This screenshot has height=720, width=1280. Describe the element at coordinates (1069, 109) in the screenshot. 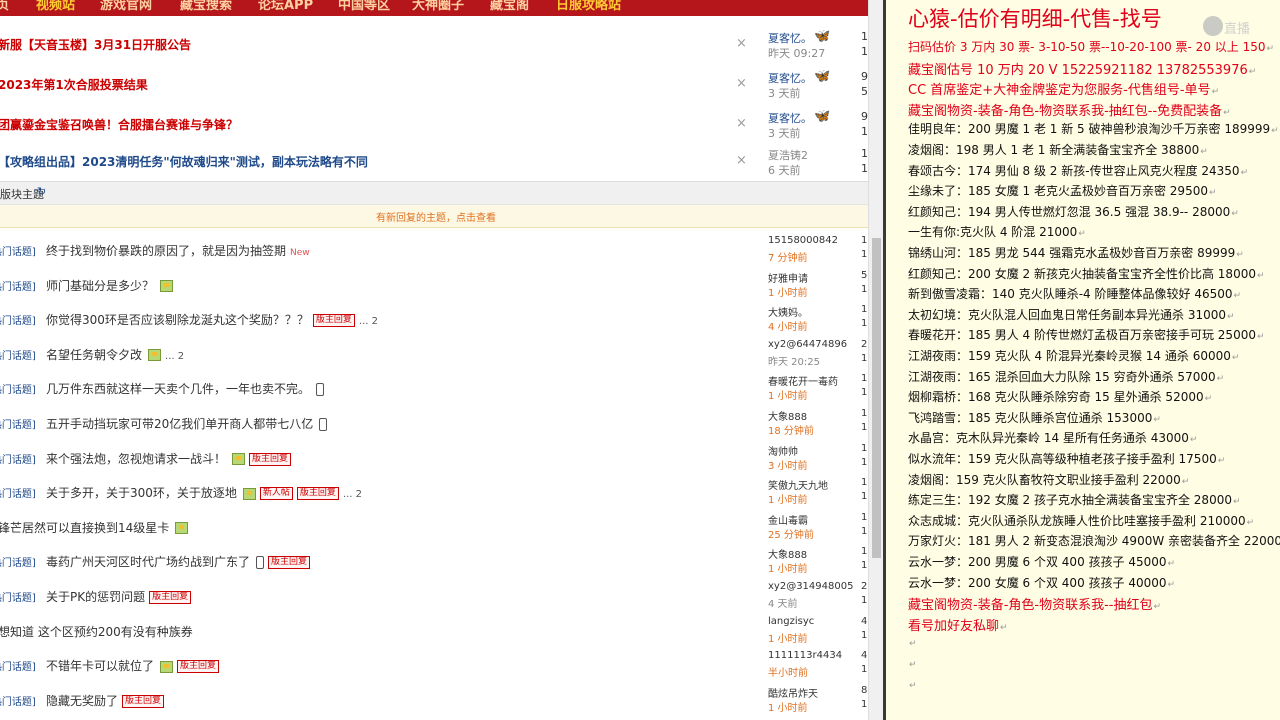

I see `notes-line: 藏宝阁物资-装备-角色-物资联系我-抽红包--免费配装备↵` at that location.